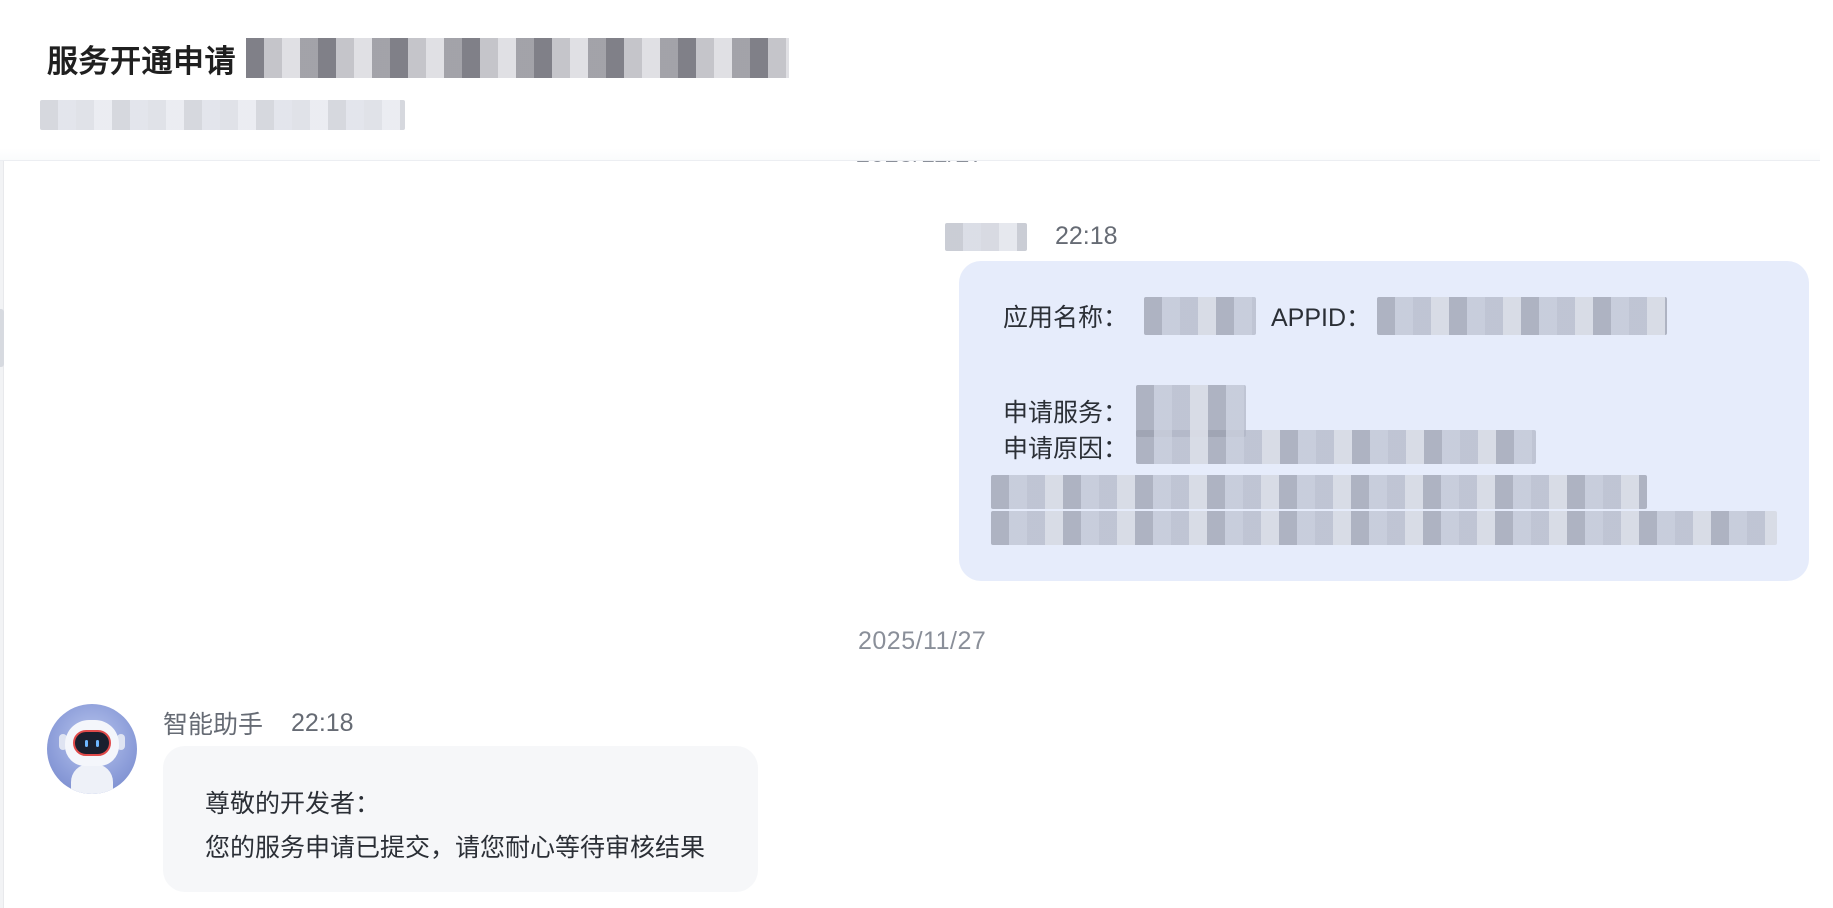 The width and height of the screenshot is (1833, 908). I want to click on user-message-meta: 22:18, so click(1031, 236).